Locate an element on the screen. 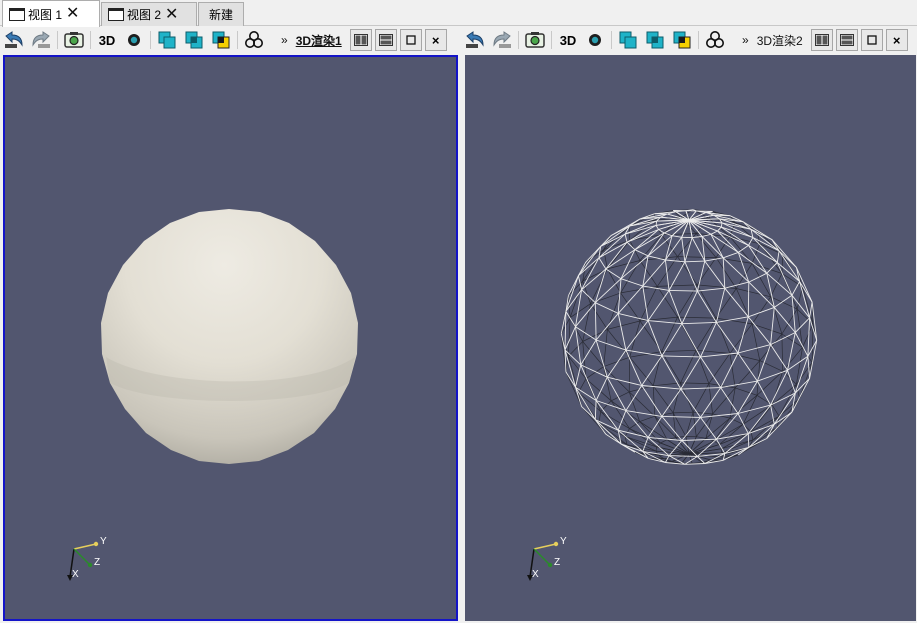 This screenshot has width=917, height=623. axis-z-label: Z is located at coordinates (557, 562).